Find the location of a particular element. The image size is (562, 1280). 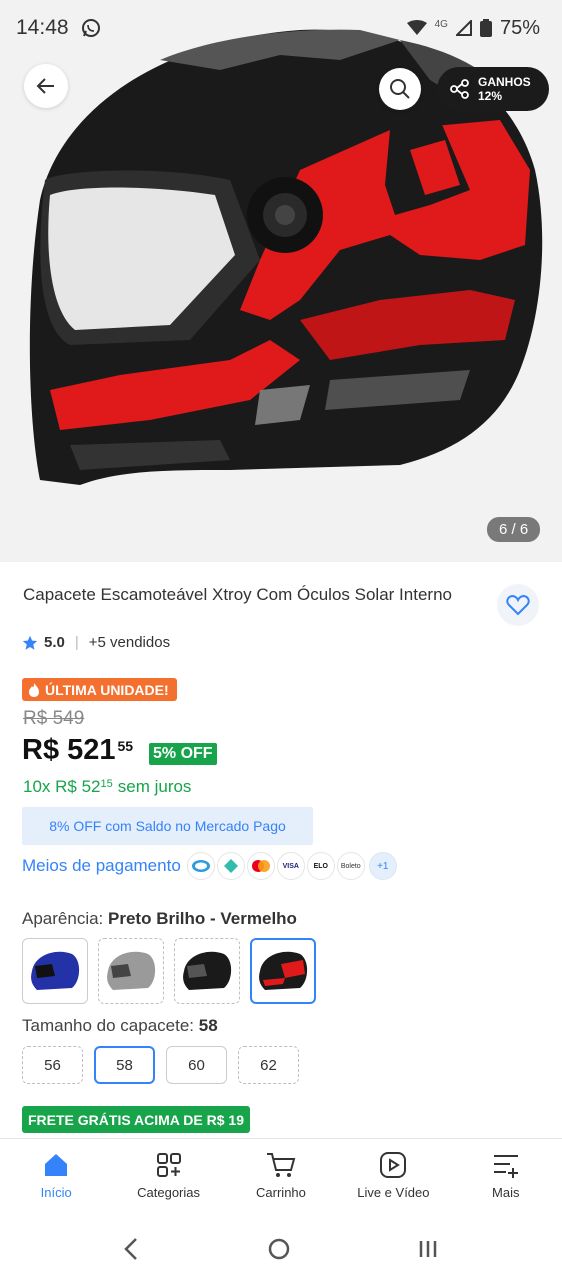

installment-main: 10x R$ 52 is located at coordinates (62, 786).